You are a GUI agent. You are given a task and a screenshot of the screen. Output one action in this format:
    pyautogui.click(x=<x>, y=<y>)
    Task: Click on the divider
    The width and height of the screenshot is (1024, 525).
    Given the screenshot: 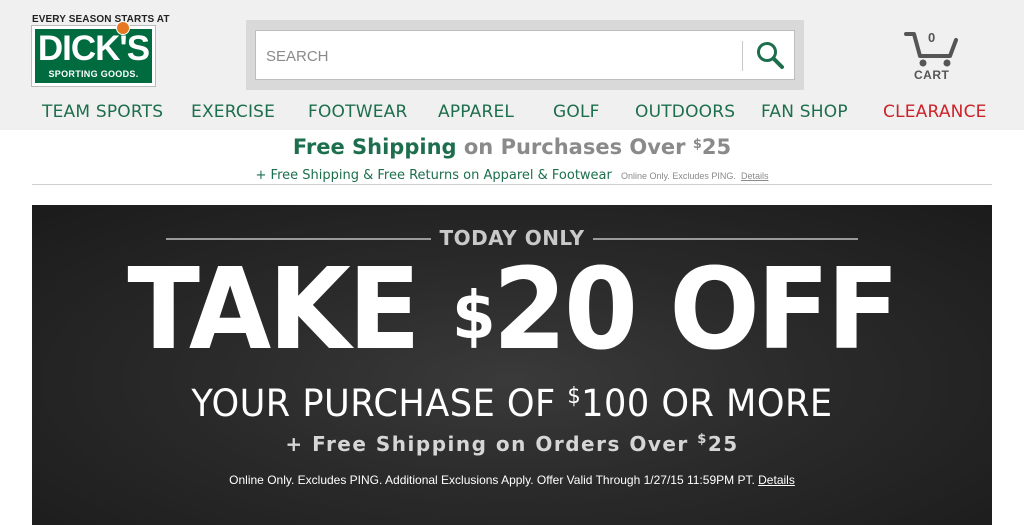 What is the action you would take?
    pyautogui.click(x=512, y=184)
    